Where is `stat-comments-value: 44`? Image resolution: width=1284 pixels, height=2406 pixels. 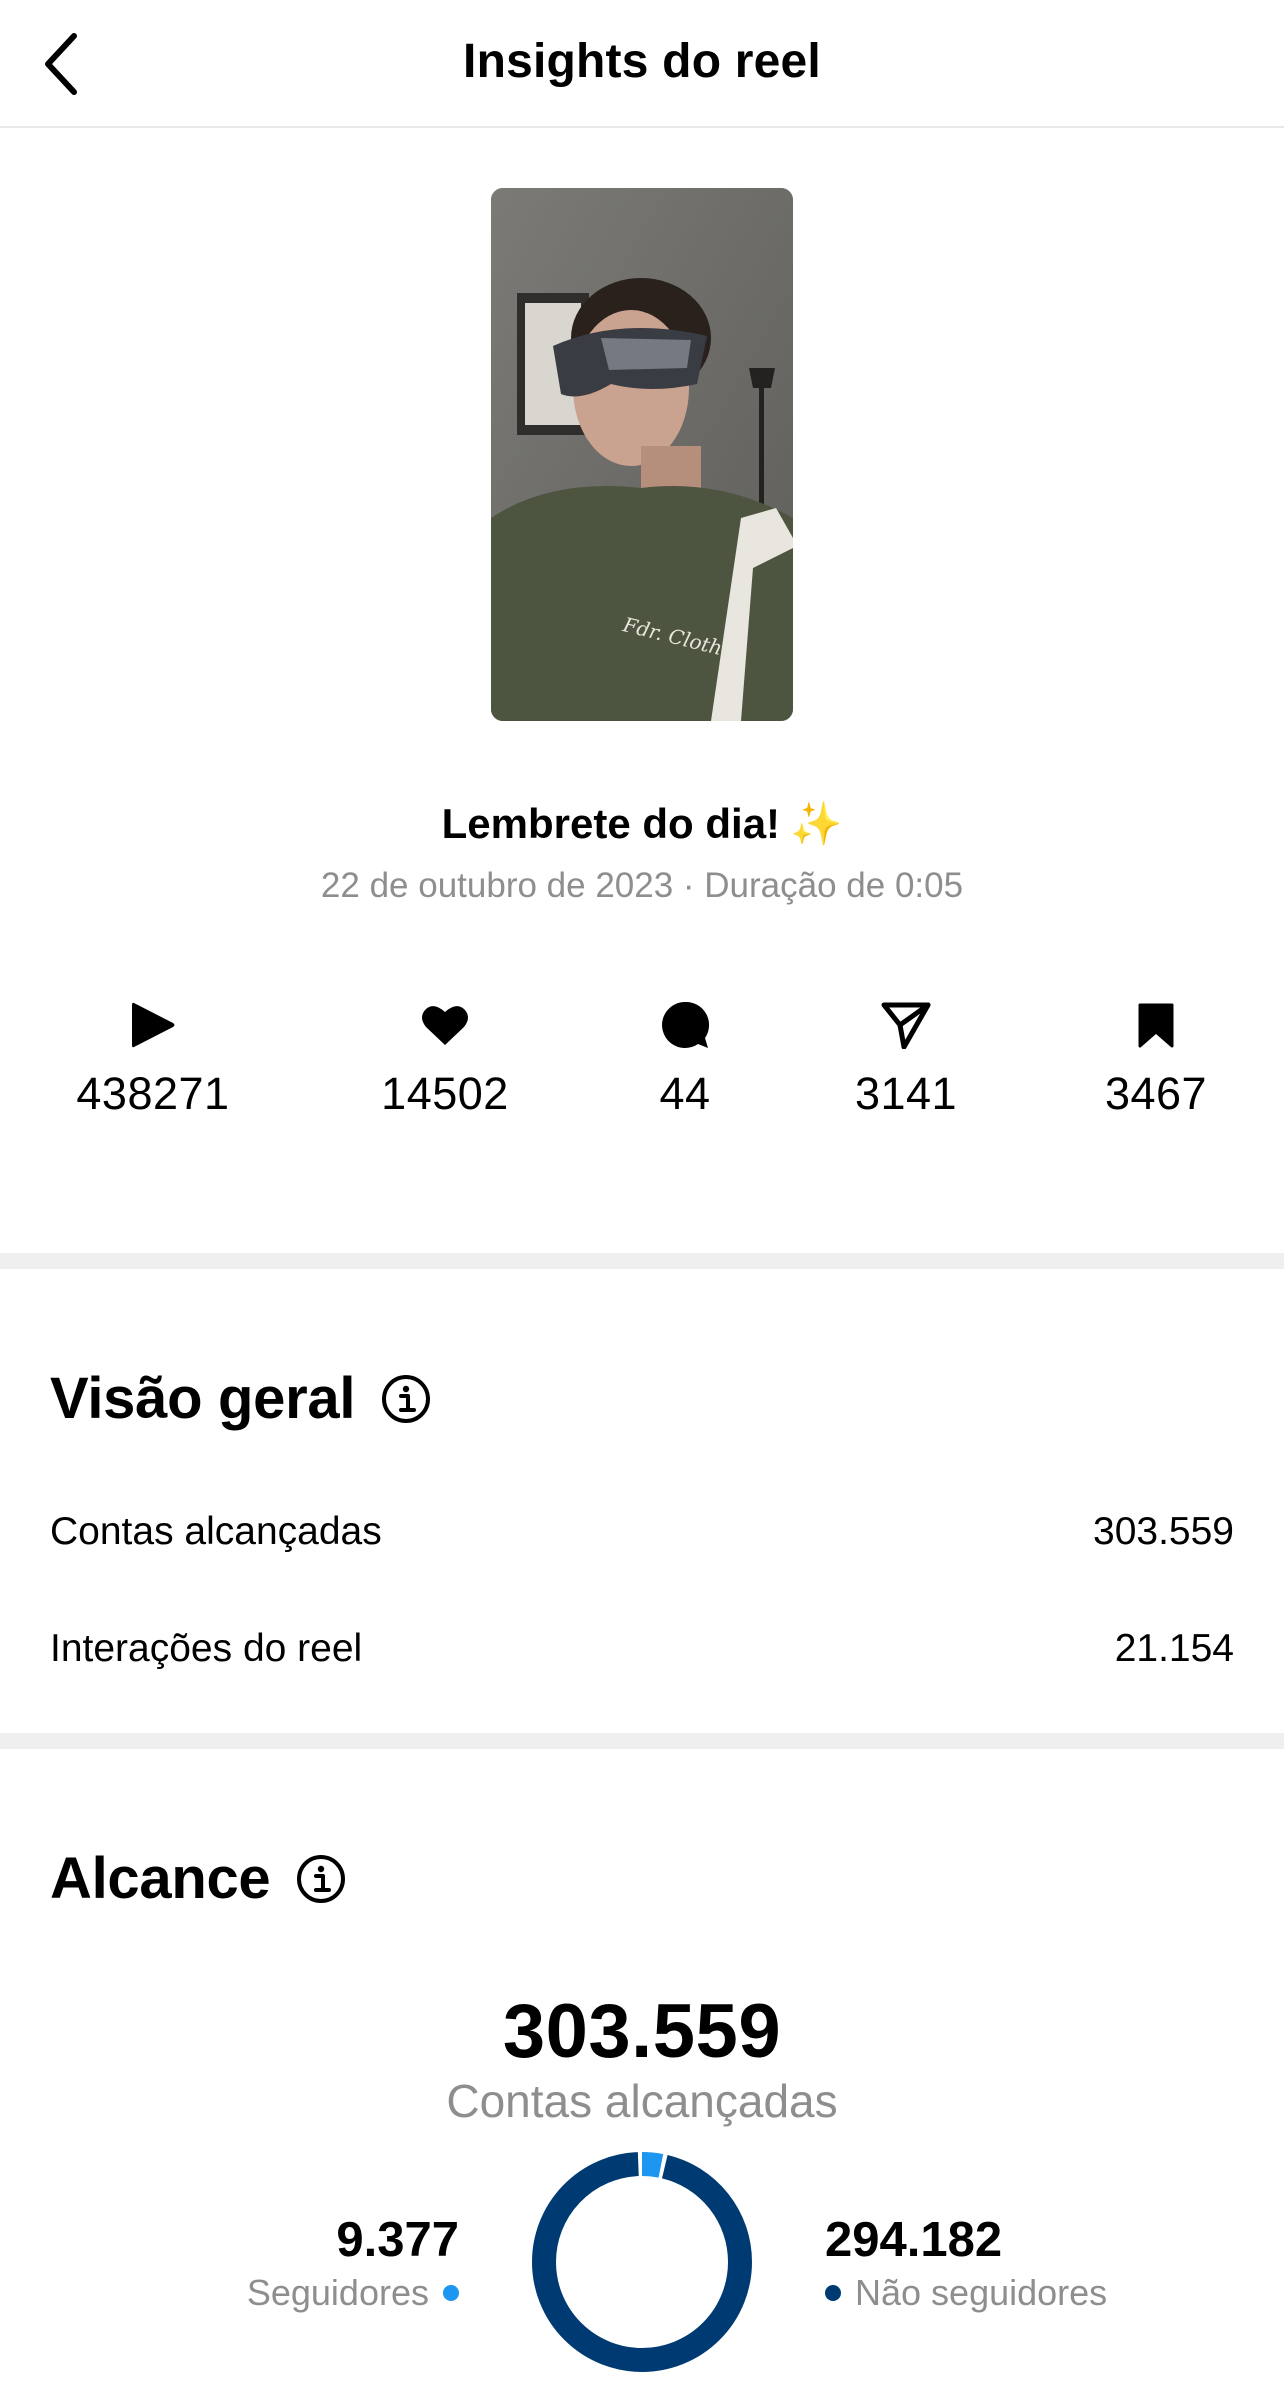
stat-comments-value: 44 is located at coordinates (685, 1093).